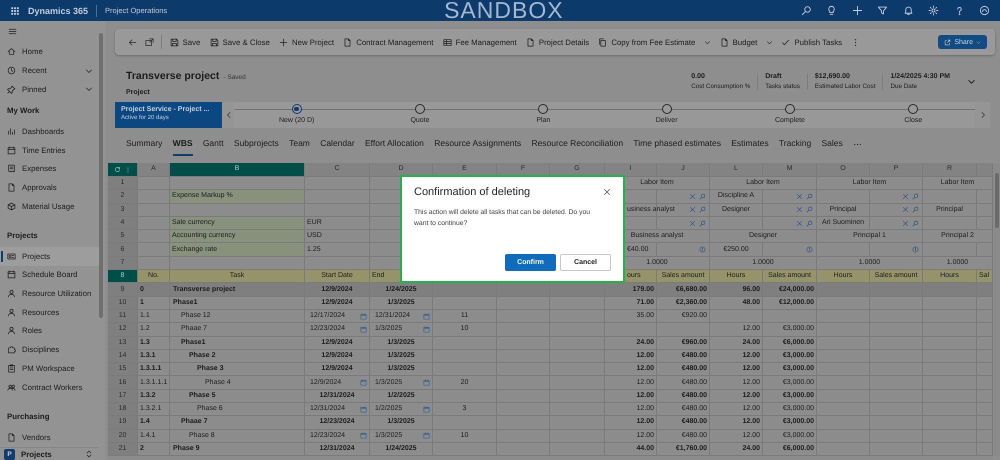 This screenshot has width=1000, height=460. Describe the element at coordinates (394, 144) in the screenshot. I see `tab: Effort Allocation` at that location.